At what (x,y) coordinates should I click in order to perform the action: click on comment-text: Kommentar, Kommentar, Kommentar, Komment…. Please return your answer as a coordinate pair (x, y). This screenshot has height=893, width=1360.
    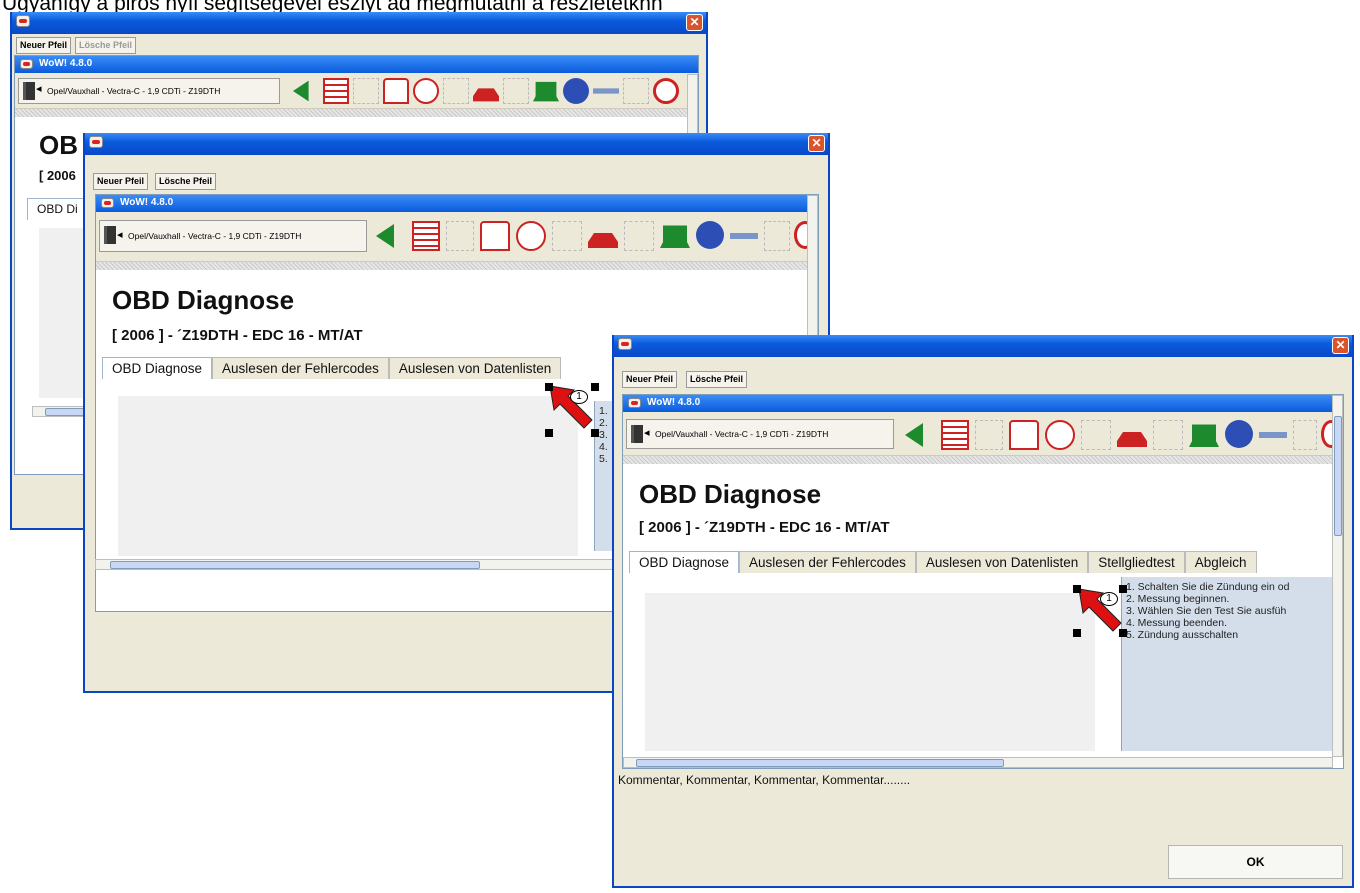
    Looking at the image, I should click on (764, 780).